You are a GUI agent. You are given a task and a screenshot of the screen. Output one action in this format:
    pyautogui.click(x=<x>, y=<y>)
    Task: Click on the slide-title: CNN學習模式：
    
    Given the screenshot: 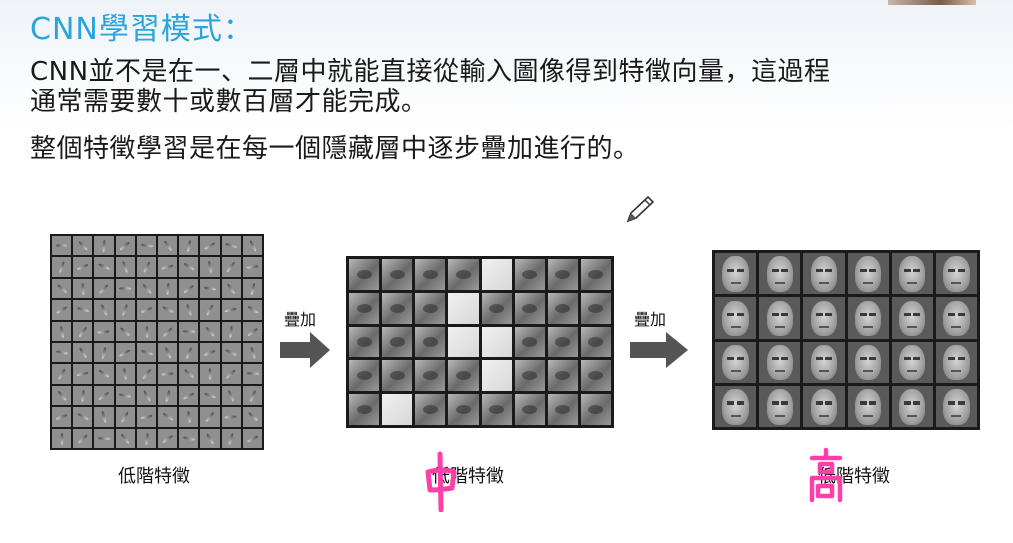 What is the action you would take?
    pyautogui.click(x=142, y=29)
    